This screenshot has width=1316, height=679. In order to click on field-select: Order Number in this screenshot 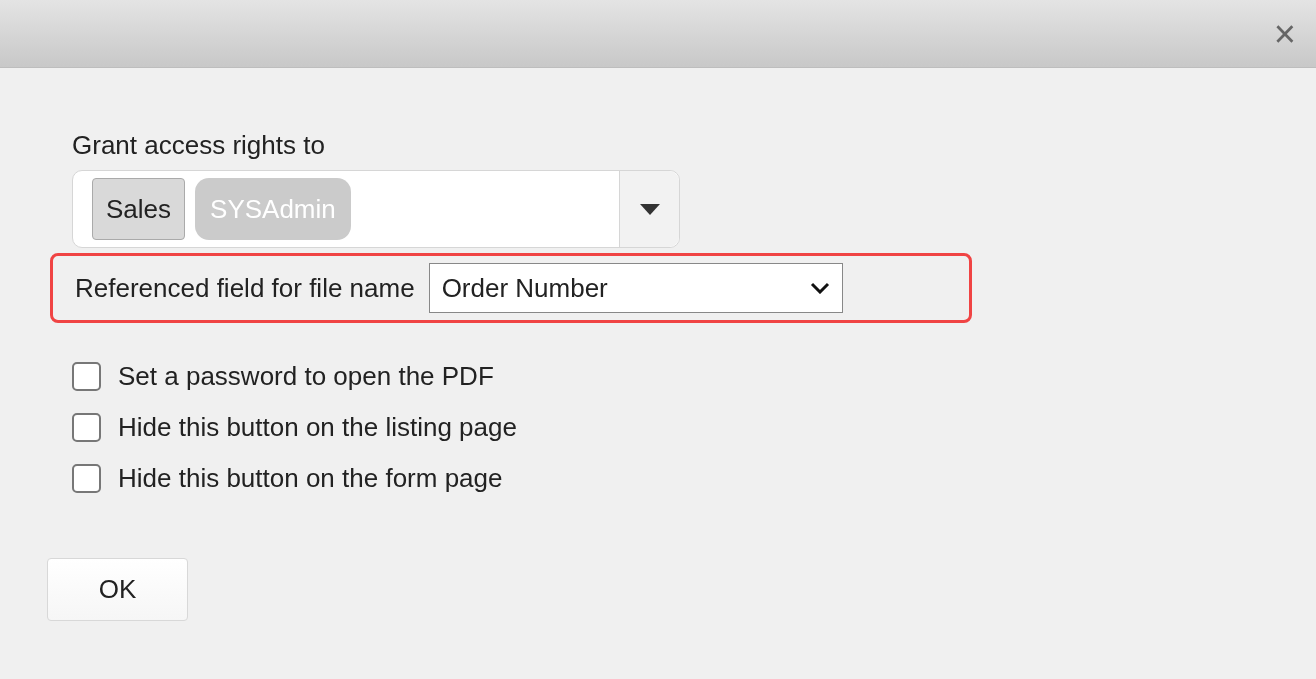, I will do `click(635, 288)`.